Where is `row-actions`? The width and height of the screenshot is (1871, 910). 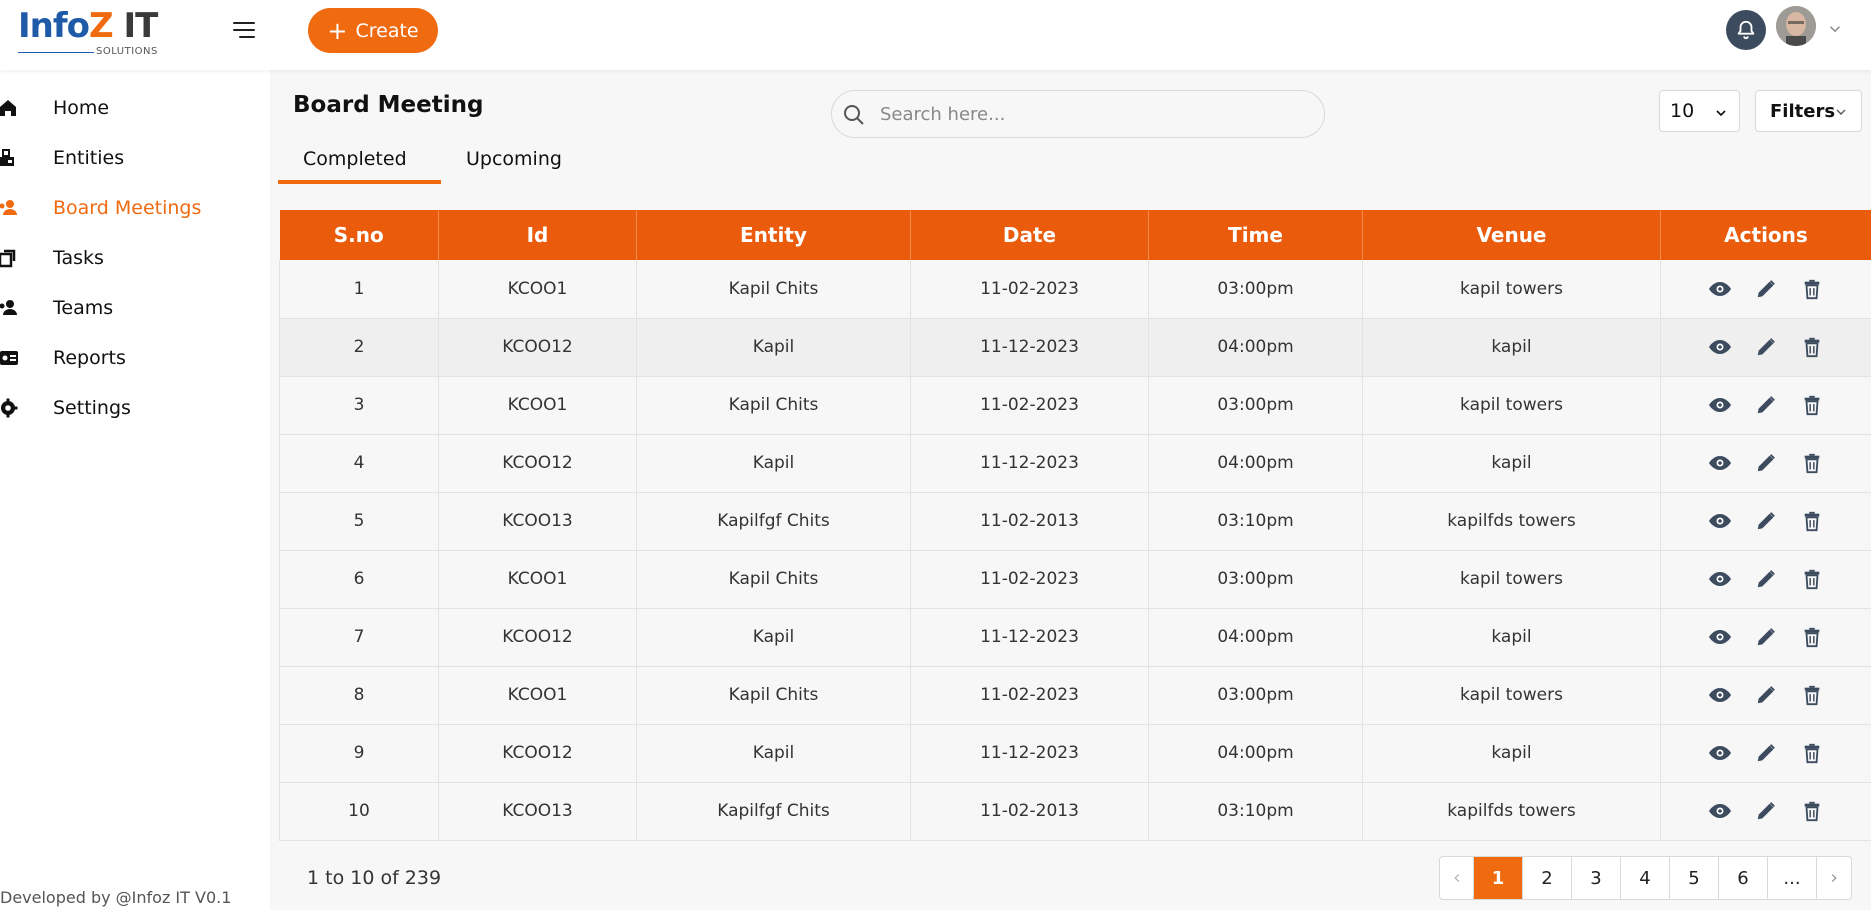 row-actions is located at coordinates (1766, 347).